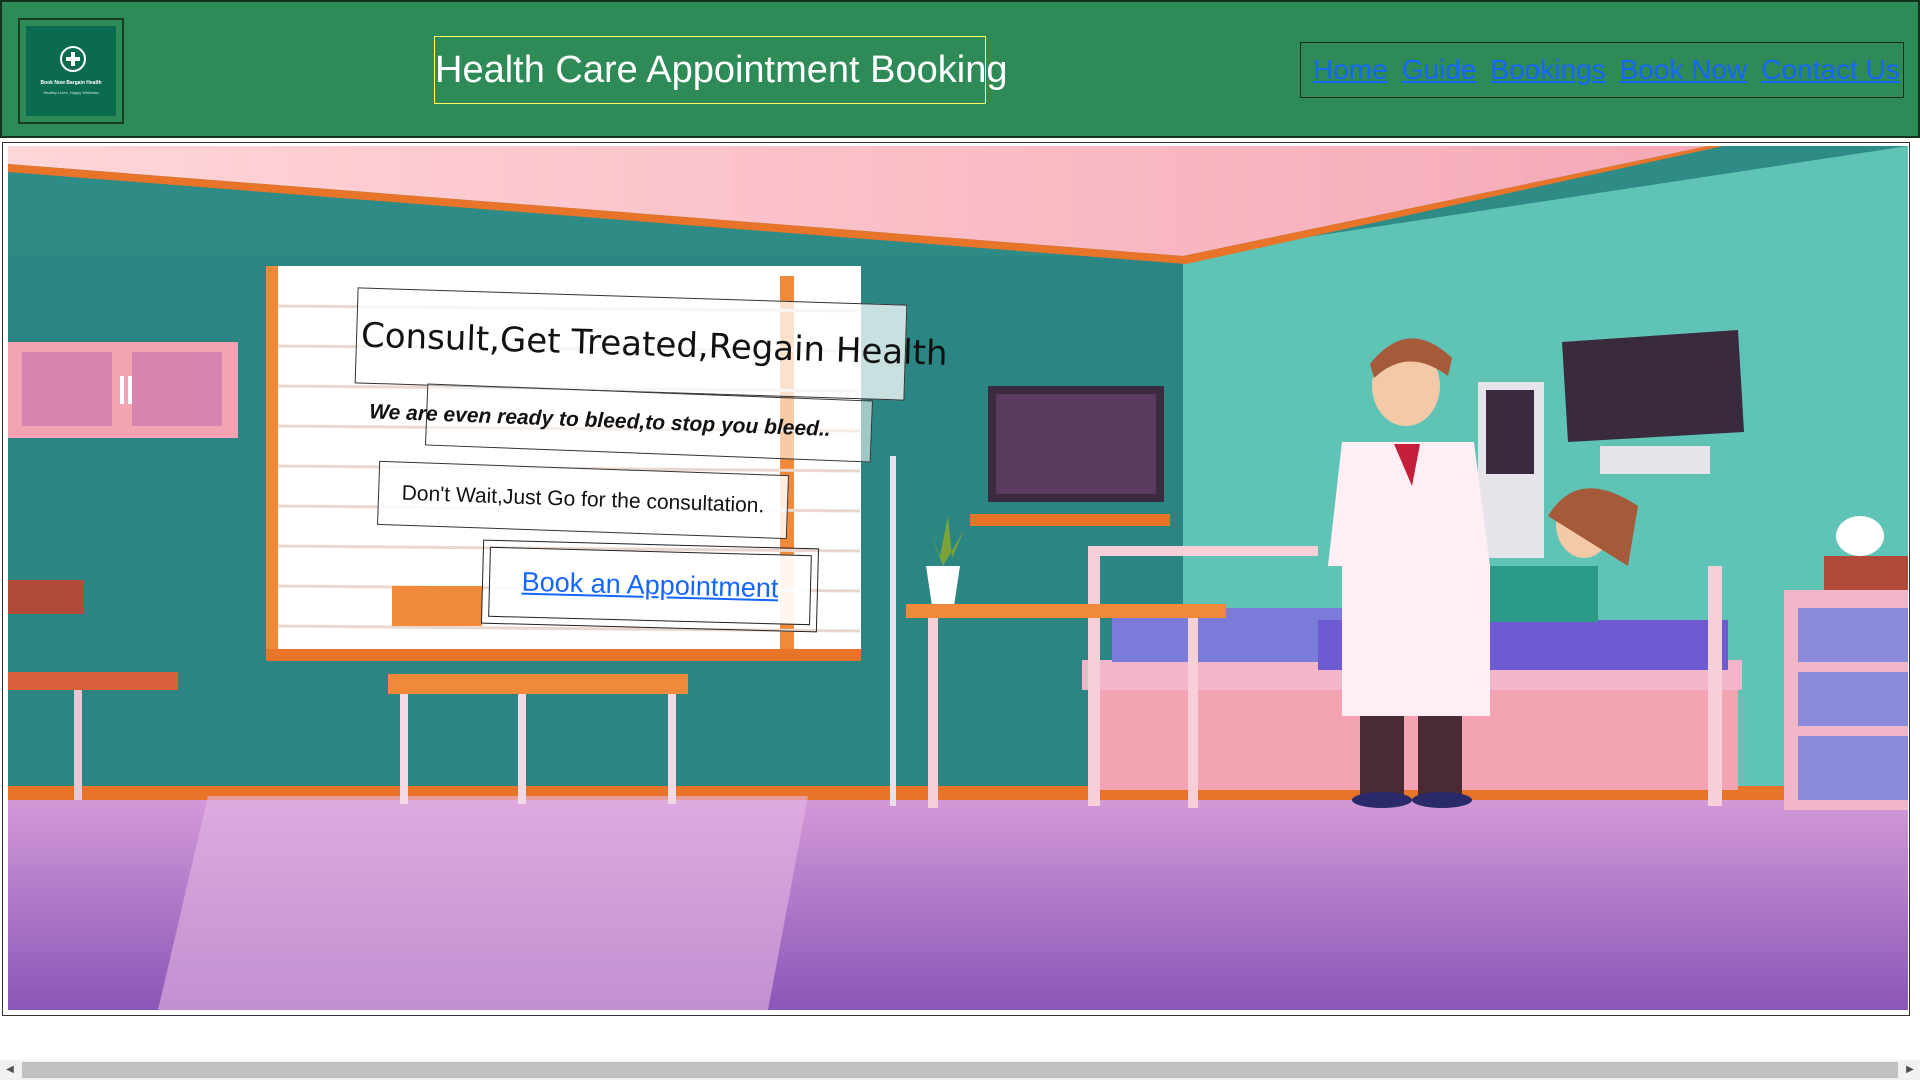 Image resolution: width=1920 pixels, height=1080 pixels. What do you see at coordinates (720, 70) in the screenshot?
I see `page-title: Health Care Appointment Booking` at bounding box center [720, 70].